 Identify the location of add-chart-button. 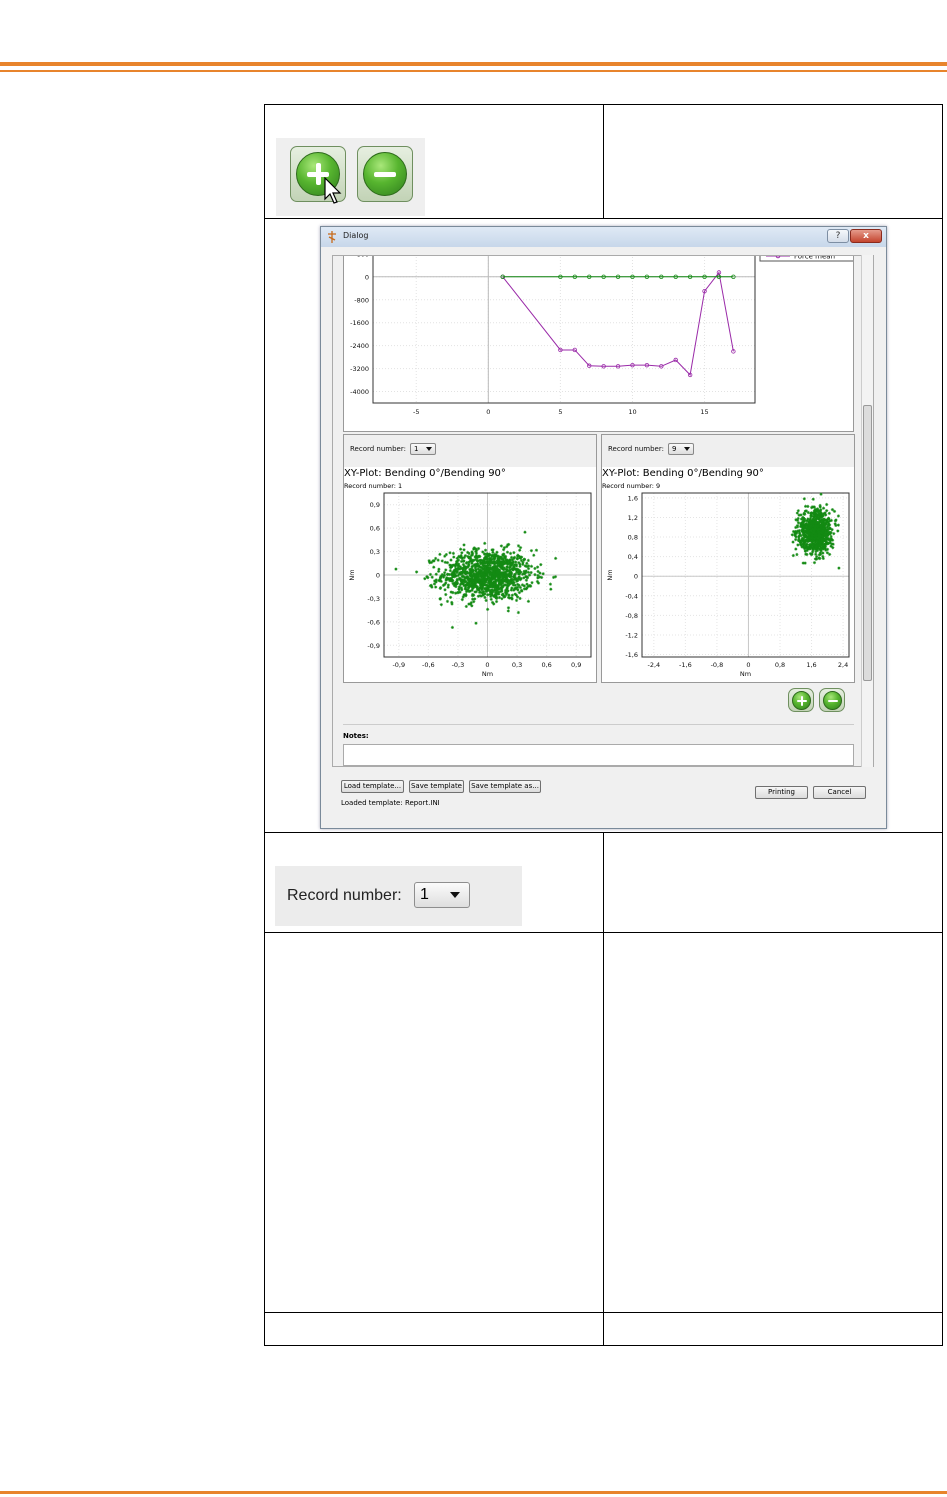
(801, 700).